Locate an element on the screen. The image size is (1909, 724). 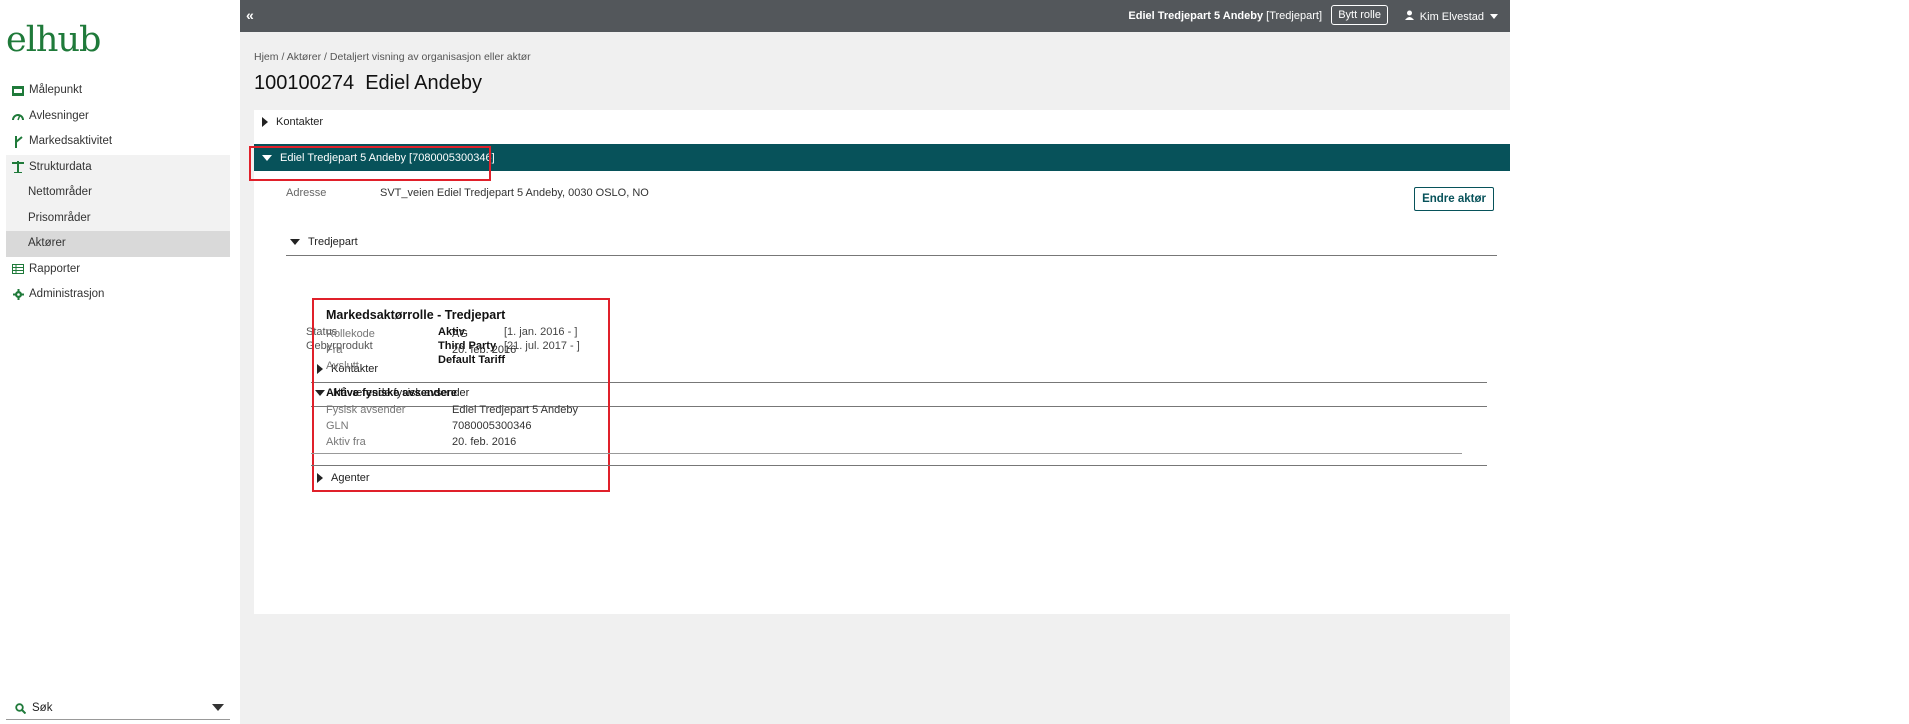
sidebar-item-label: Målepunkt is located at coordinates (56, 90).